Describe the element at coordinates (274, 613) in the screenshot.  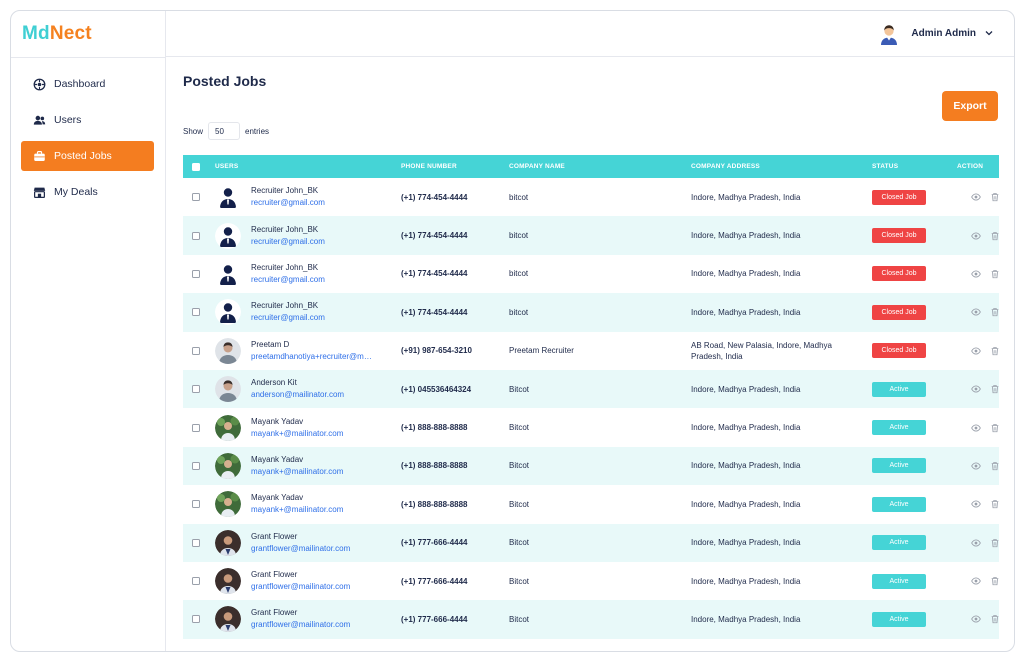
I see `user-name: Grant Flower` at that location.